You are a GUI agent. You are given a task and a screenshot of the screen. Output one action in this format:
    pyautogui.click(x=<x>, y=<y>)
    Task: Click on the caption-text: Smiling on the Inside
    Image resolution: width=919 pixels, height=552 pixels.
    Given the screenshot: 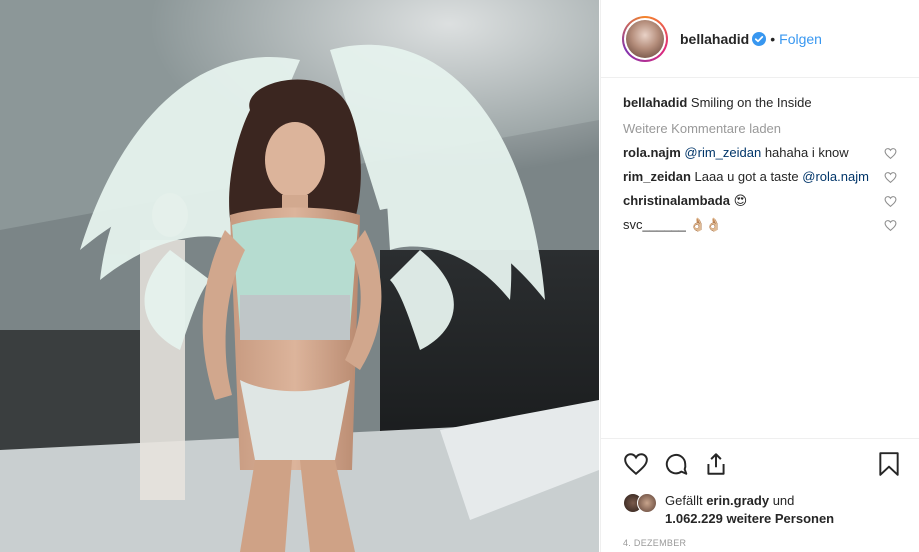 What is the action you would take?
    pyautogui.click(x=751, y=102)
    